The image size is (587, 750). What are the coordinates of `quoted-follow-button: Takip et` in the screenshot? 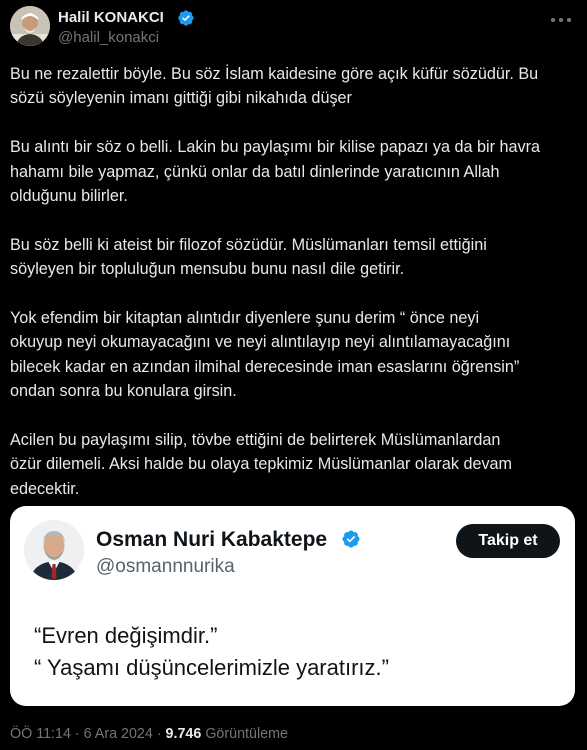 It's located at (508, 541).